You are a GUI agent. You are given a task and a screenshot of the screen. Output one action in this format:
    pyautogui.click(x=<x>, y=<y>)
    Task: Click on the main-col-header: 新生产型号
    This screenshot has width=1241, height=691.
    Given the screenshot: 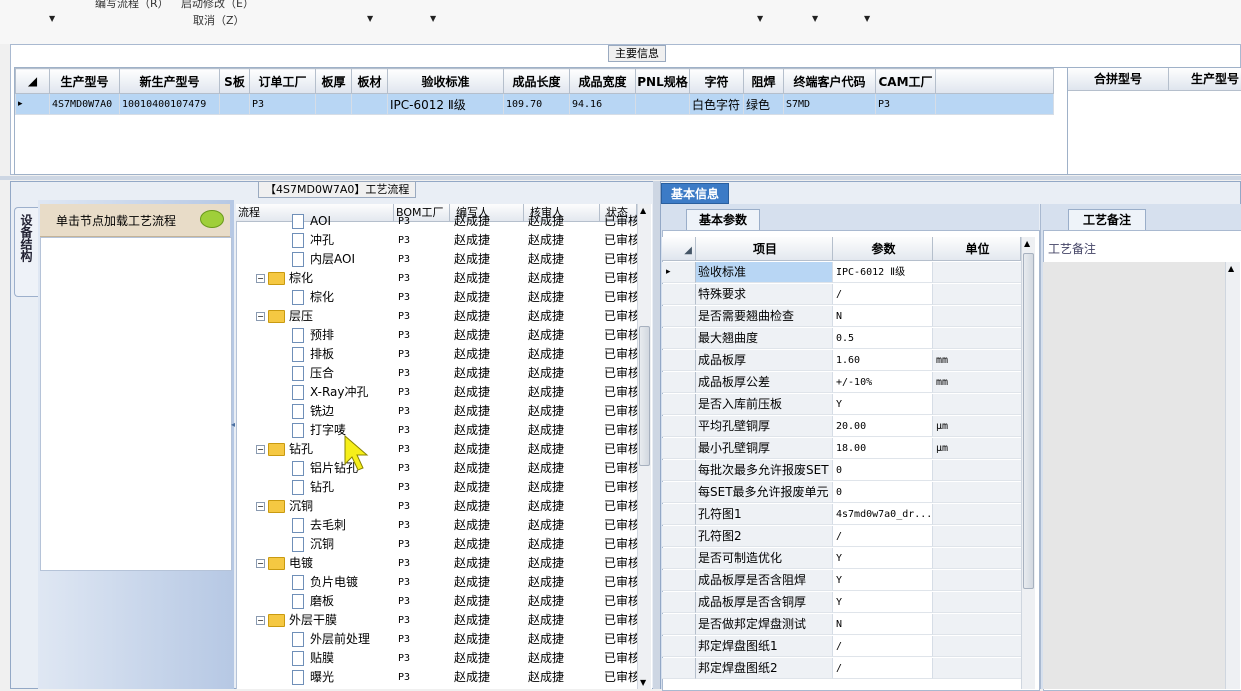 What is the action you would take?
    pyautogui.click(x=169, y=81)
    